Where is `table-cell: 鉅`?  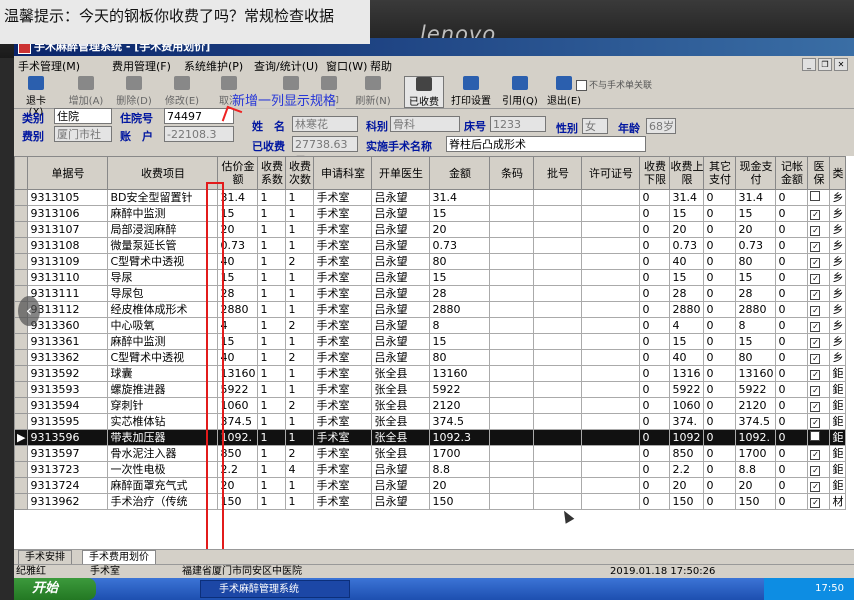
table-cell: 鉅 is located at coordinates (838, 485).